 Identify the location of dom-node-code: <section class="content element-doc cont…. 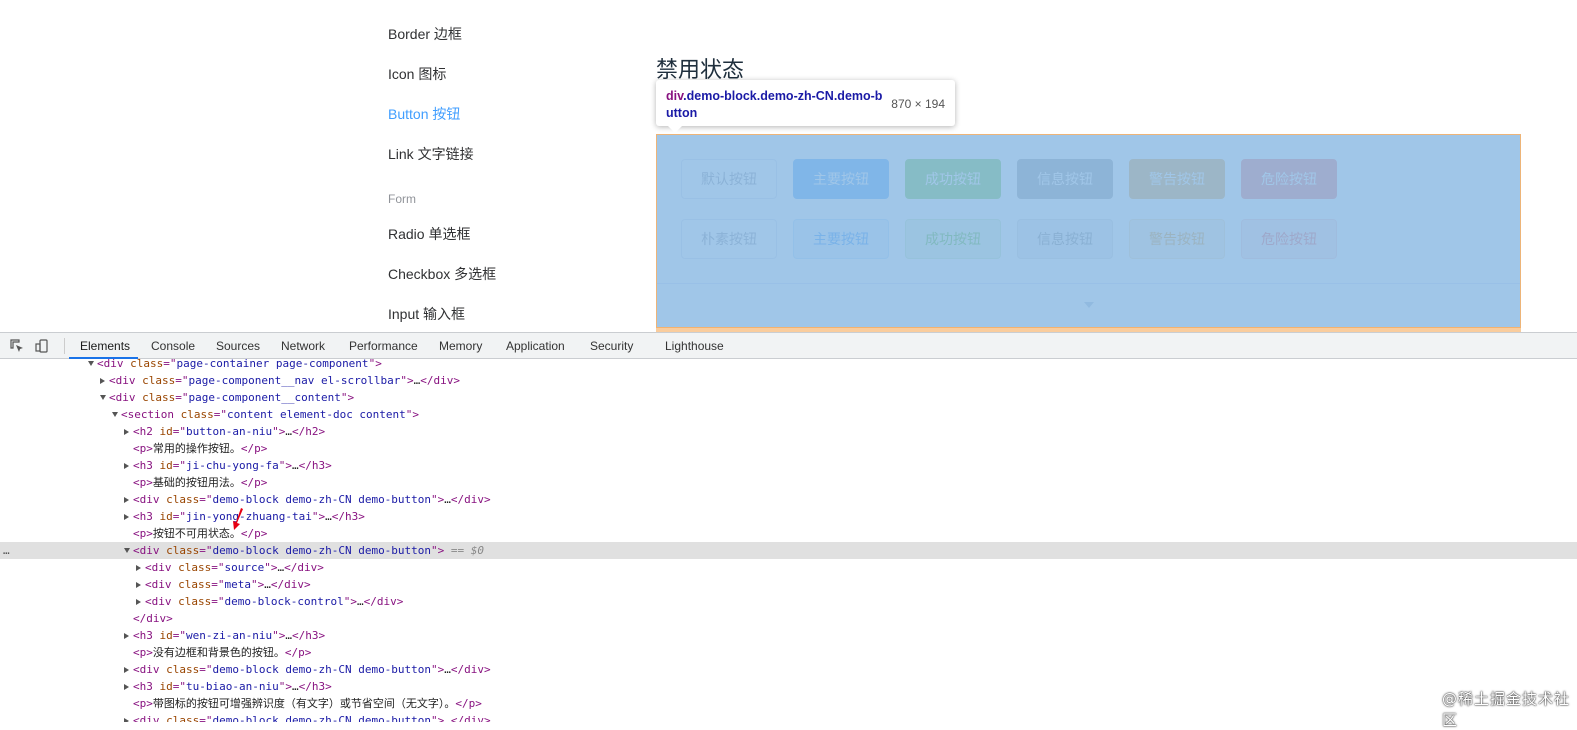
(270, 414).